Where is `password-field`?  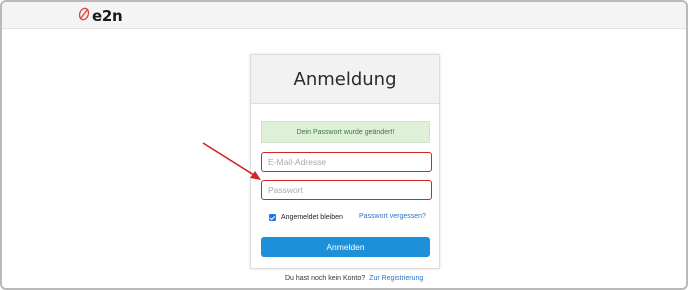
password-field is located at coordinates (346, 190).